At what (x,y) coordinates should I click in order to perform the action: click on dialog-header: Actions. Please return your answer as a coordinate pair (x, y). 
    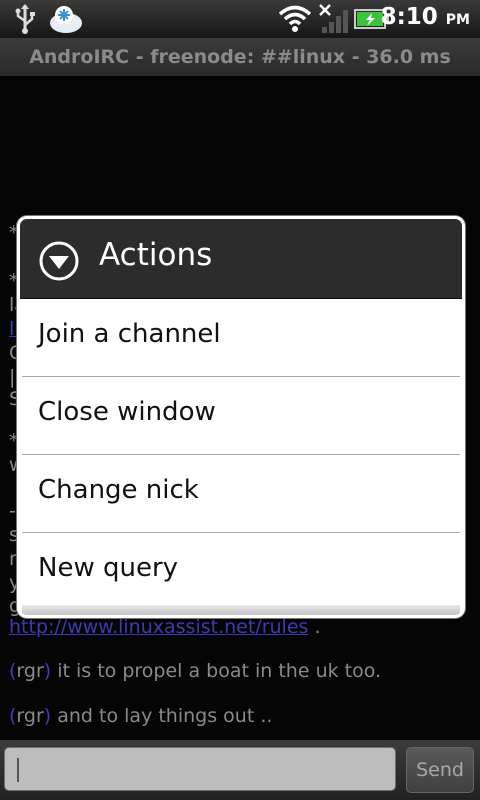
    Looking at the image, I should click on (241, 259).